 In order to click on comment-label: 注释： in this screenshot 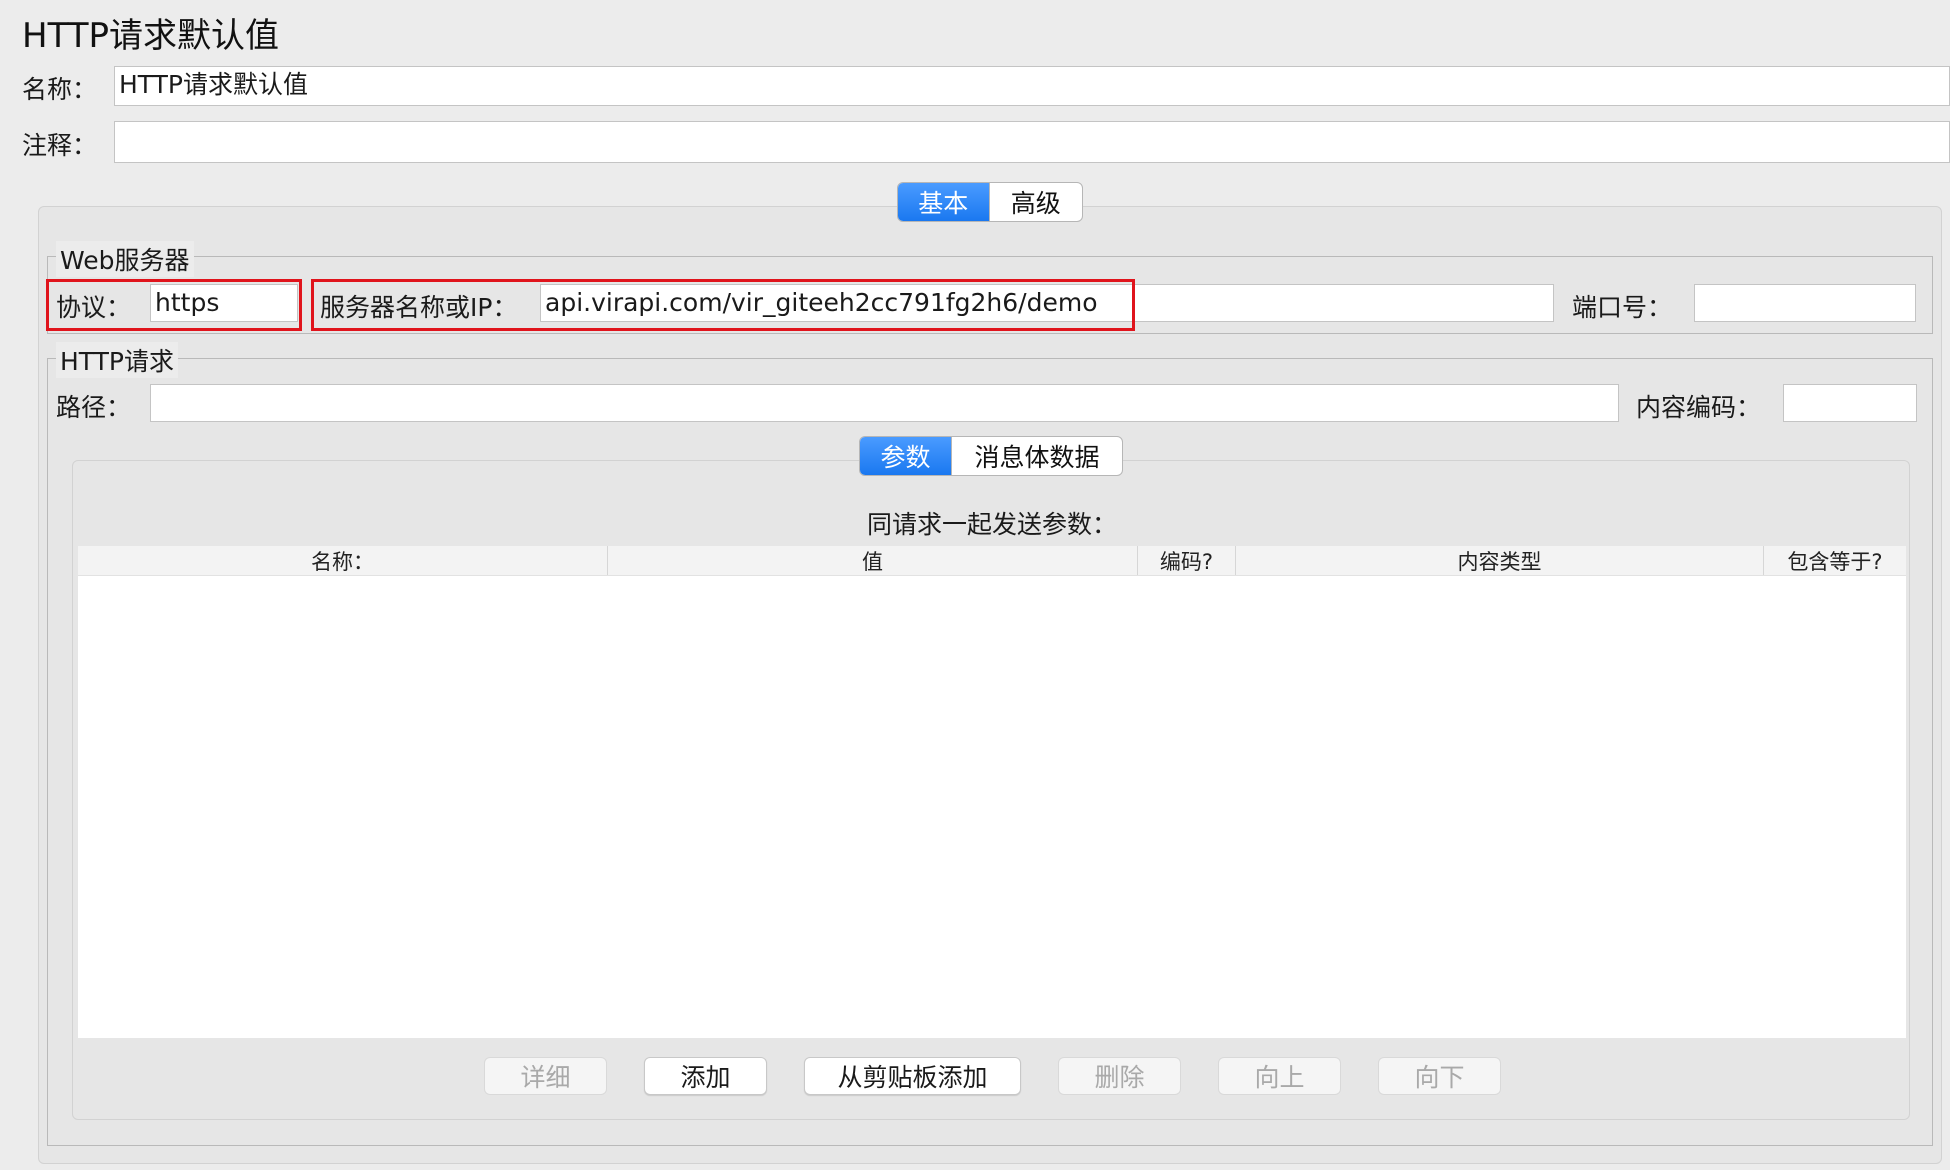, I will do `click(60, 145)`.